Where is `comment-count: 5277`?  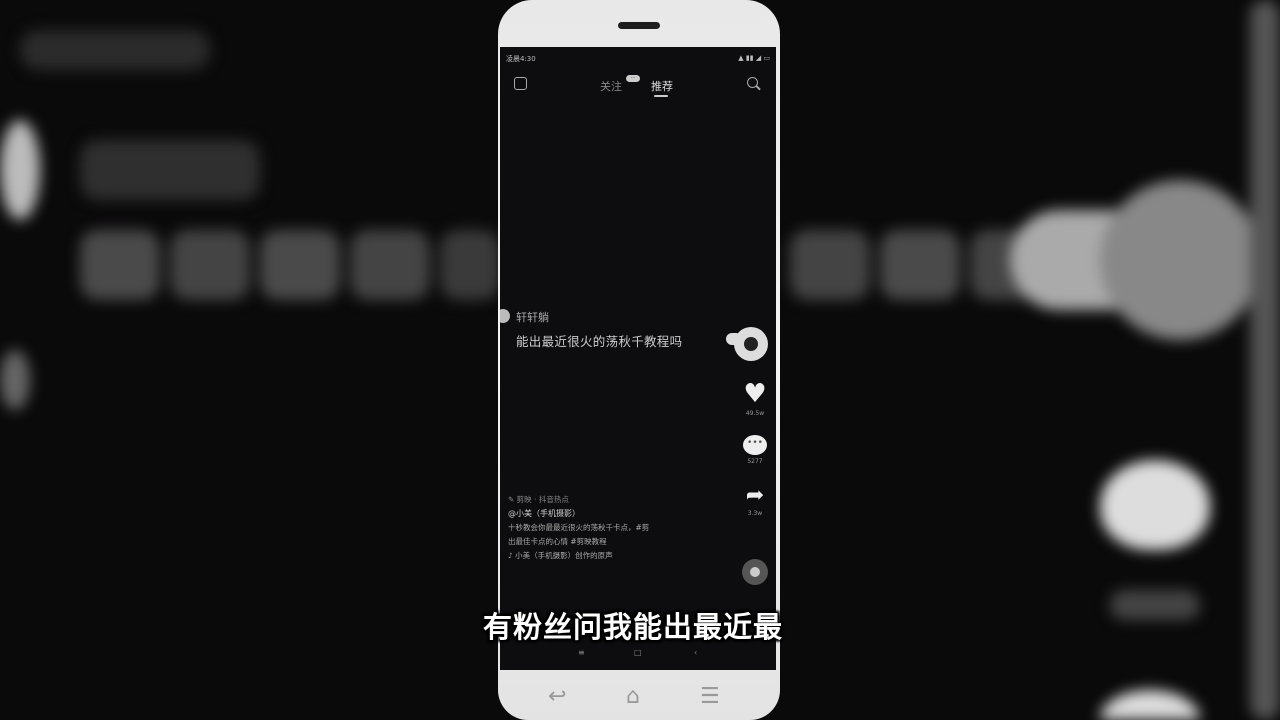
comment-count: 5277 is located at coordinates (755, 461).